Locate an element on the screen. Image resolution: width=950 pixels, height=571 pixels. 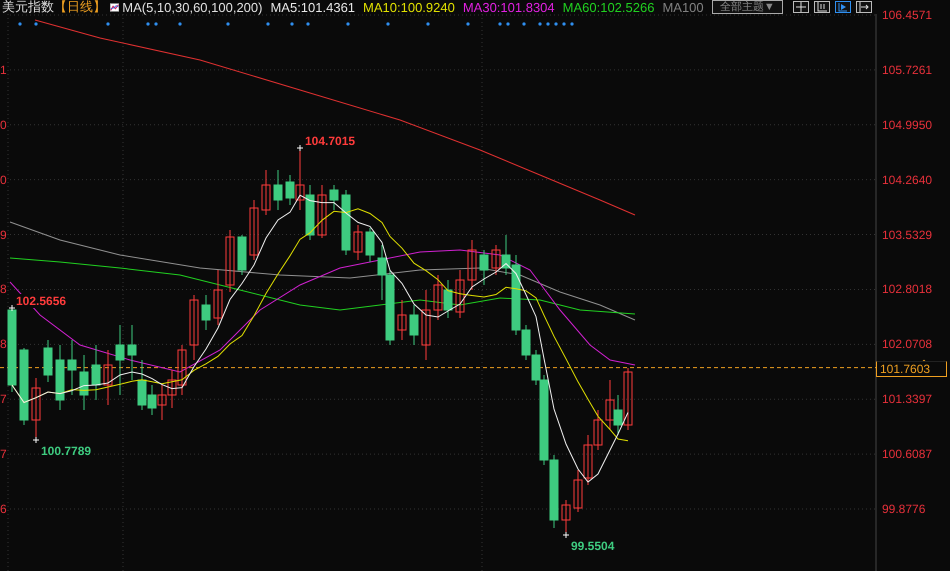
crosshair-button is located at coordinates (801, 7).